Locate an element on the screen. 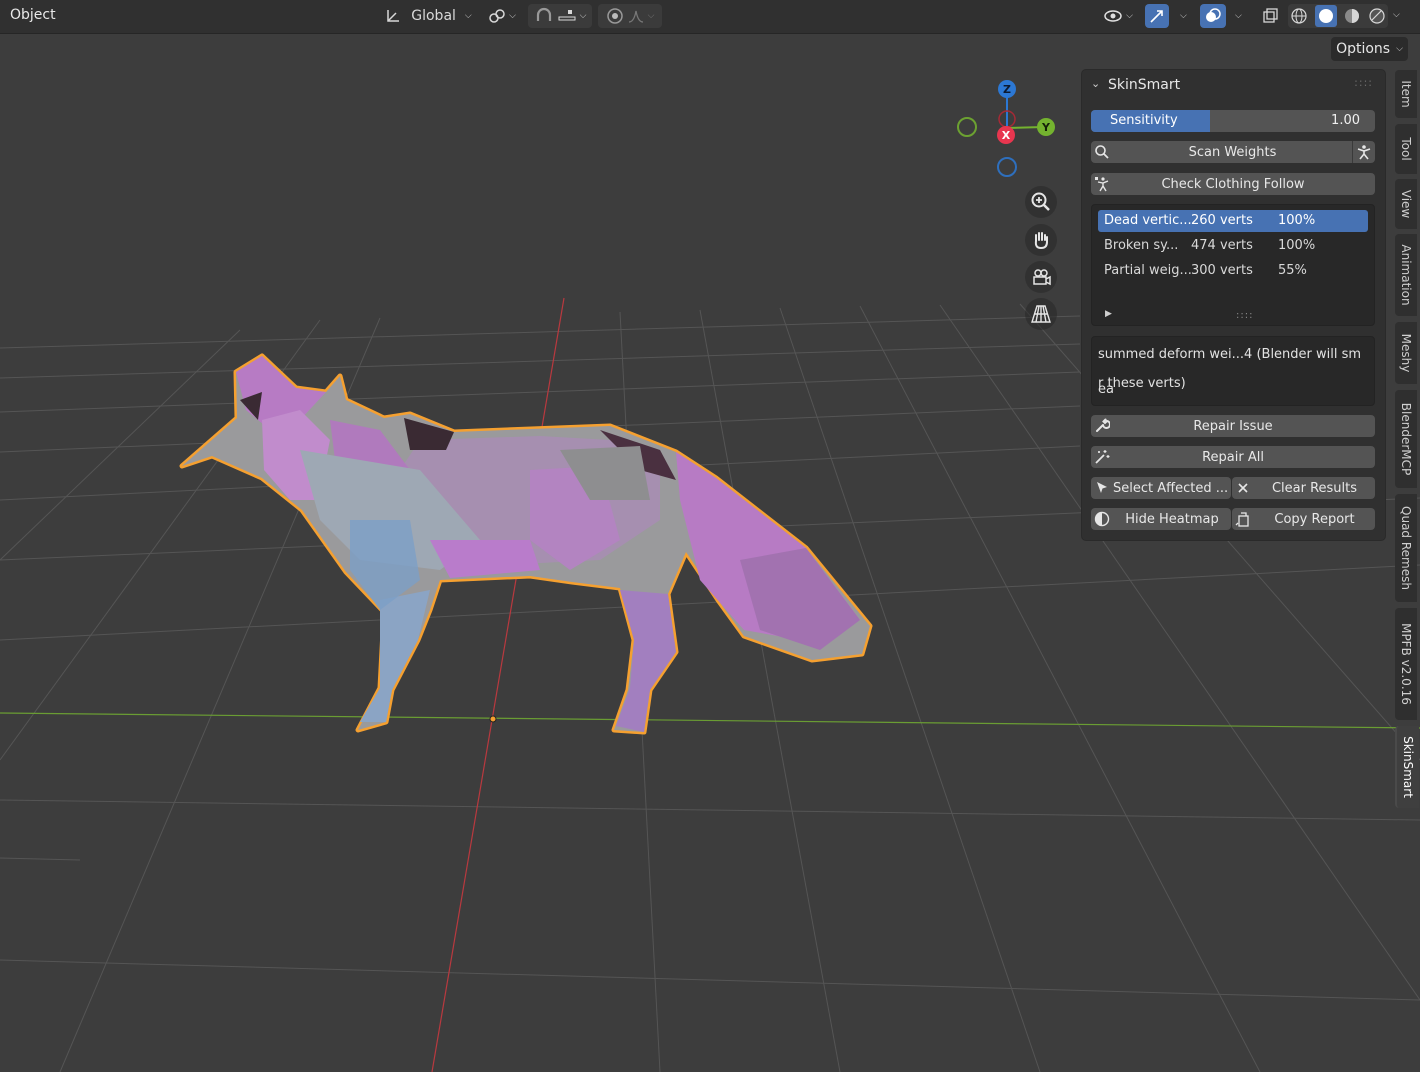 The width and height of the screenshot is (1420, 1072). repair-all-label: Repair All is located at coordinates (1233, 457).